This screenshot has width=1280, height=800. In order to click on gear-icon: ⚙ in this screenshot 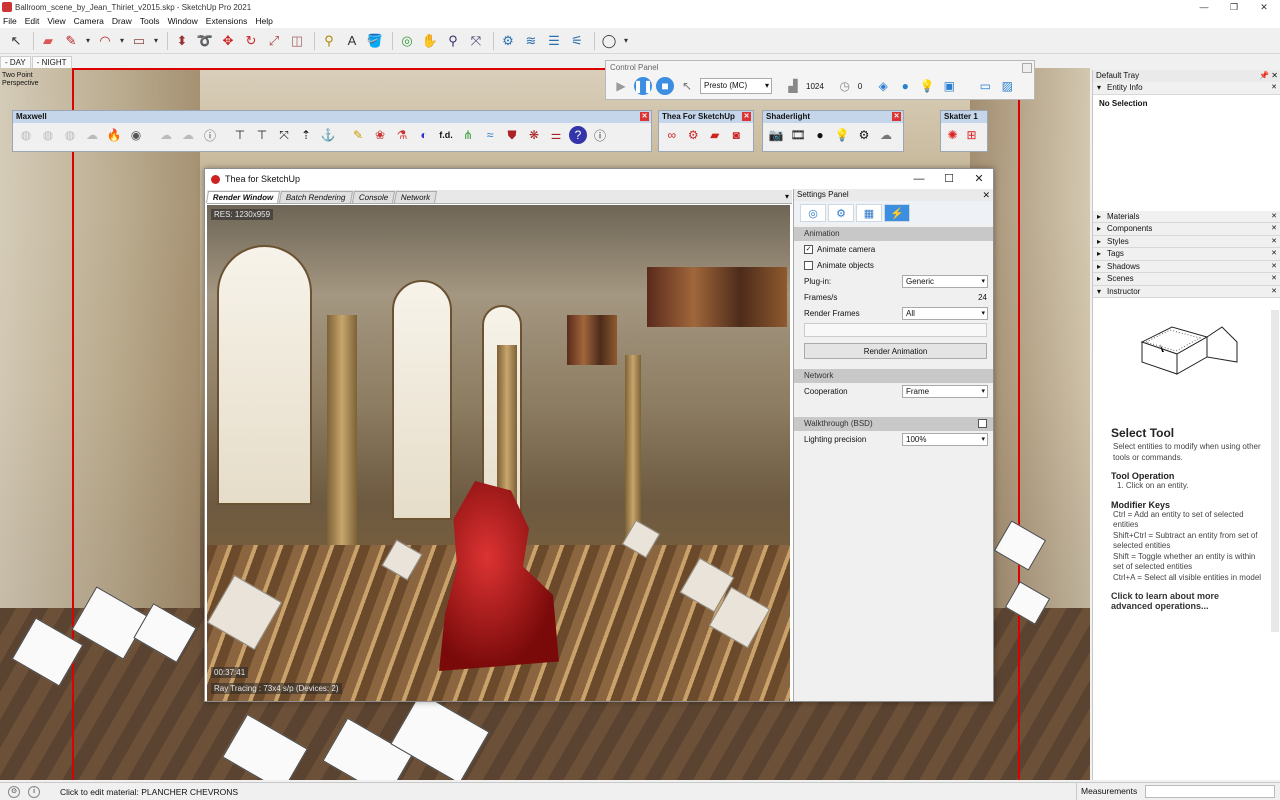, I will do `click(841, 213)`.